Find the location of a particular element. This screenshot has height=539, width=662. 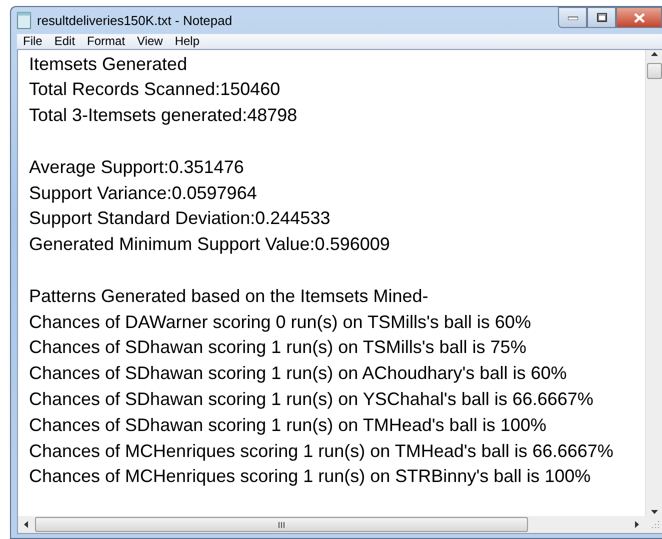

text-line: Chances of SDhawan scoring 1 run(s) on TSMills's ball is 75% is located at coordinates (278, 348).